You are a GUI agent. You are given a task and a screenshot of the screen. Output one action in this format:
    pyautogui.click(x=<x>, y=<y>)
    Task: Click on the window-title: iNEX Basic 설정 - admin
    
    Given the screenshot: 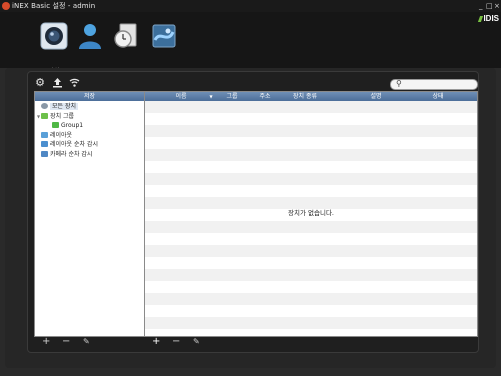 What is the action you would take?
    pyautogui.click(x=54, y=6)
    